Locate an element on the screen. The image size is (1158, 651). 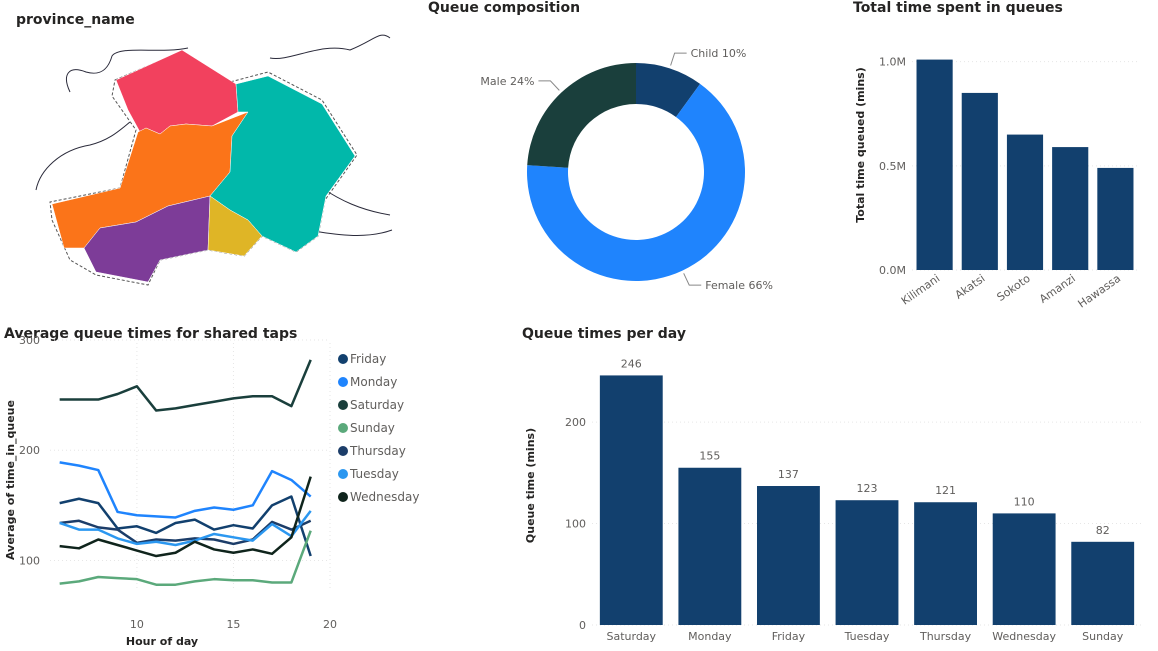
y-tick-label: 0.5M is located at coordinates (892, 166).